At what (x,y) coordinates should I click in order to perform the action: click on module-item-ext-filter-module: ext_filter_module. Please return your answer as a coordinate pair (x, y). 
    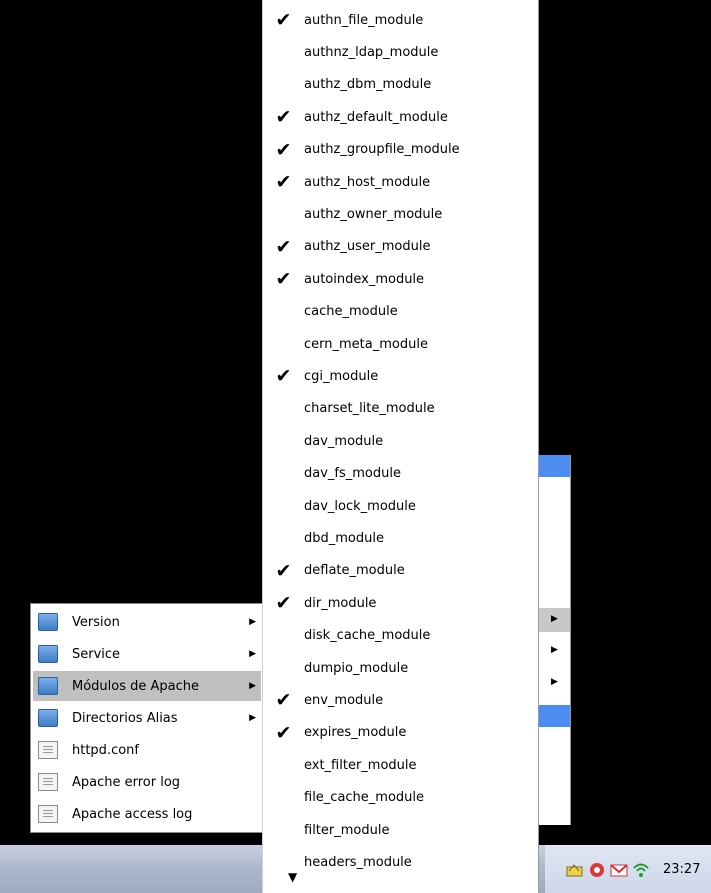
    Looking at the image, I should click on (400, 765).